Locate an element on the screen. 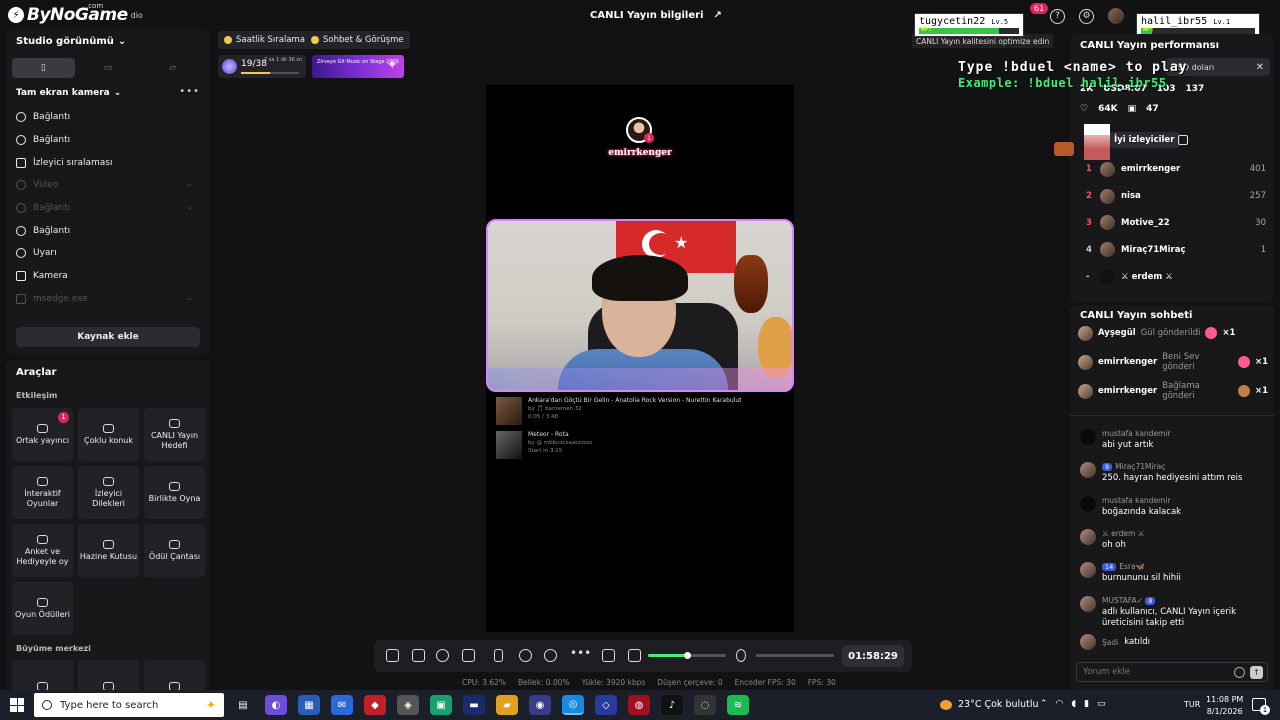  add-media-icon is located at coordinates (468, 655).